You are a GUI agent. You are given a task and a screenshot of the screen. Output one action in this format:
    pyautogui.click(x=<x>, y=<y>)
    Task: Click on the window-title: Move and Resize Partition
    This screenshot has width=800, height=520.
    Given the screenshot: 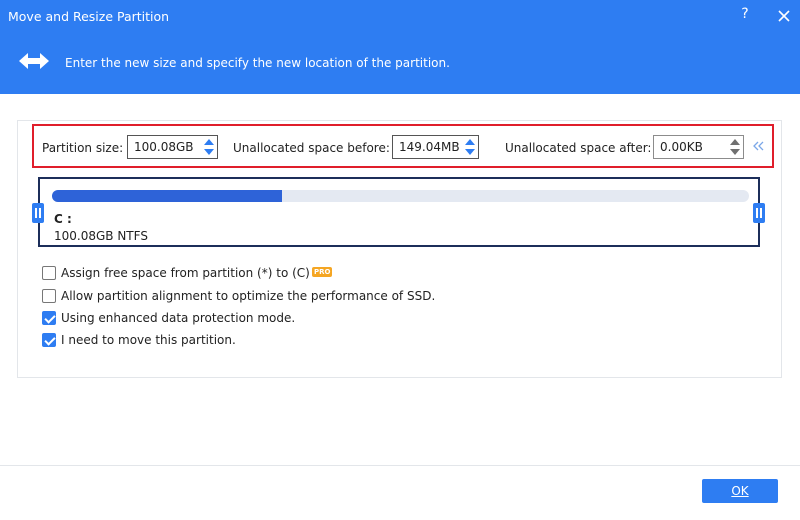 What is the action you would take?
    pyautogui.click(x=89, y=16)
    